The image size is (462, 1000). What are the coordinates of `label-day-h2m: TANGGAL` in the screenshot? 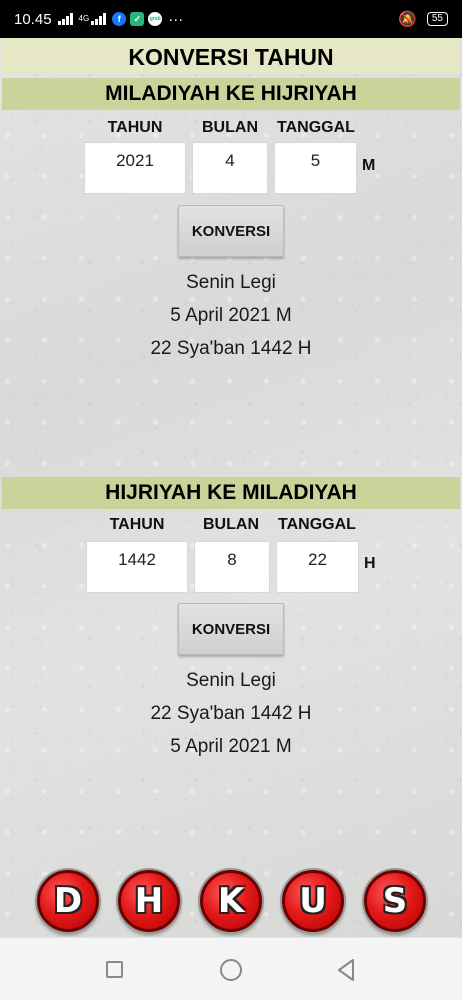 It's located at (317, 524).